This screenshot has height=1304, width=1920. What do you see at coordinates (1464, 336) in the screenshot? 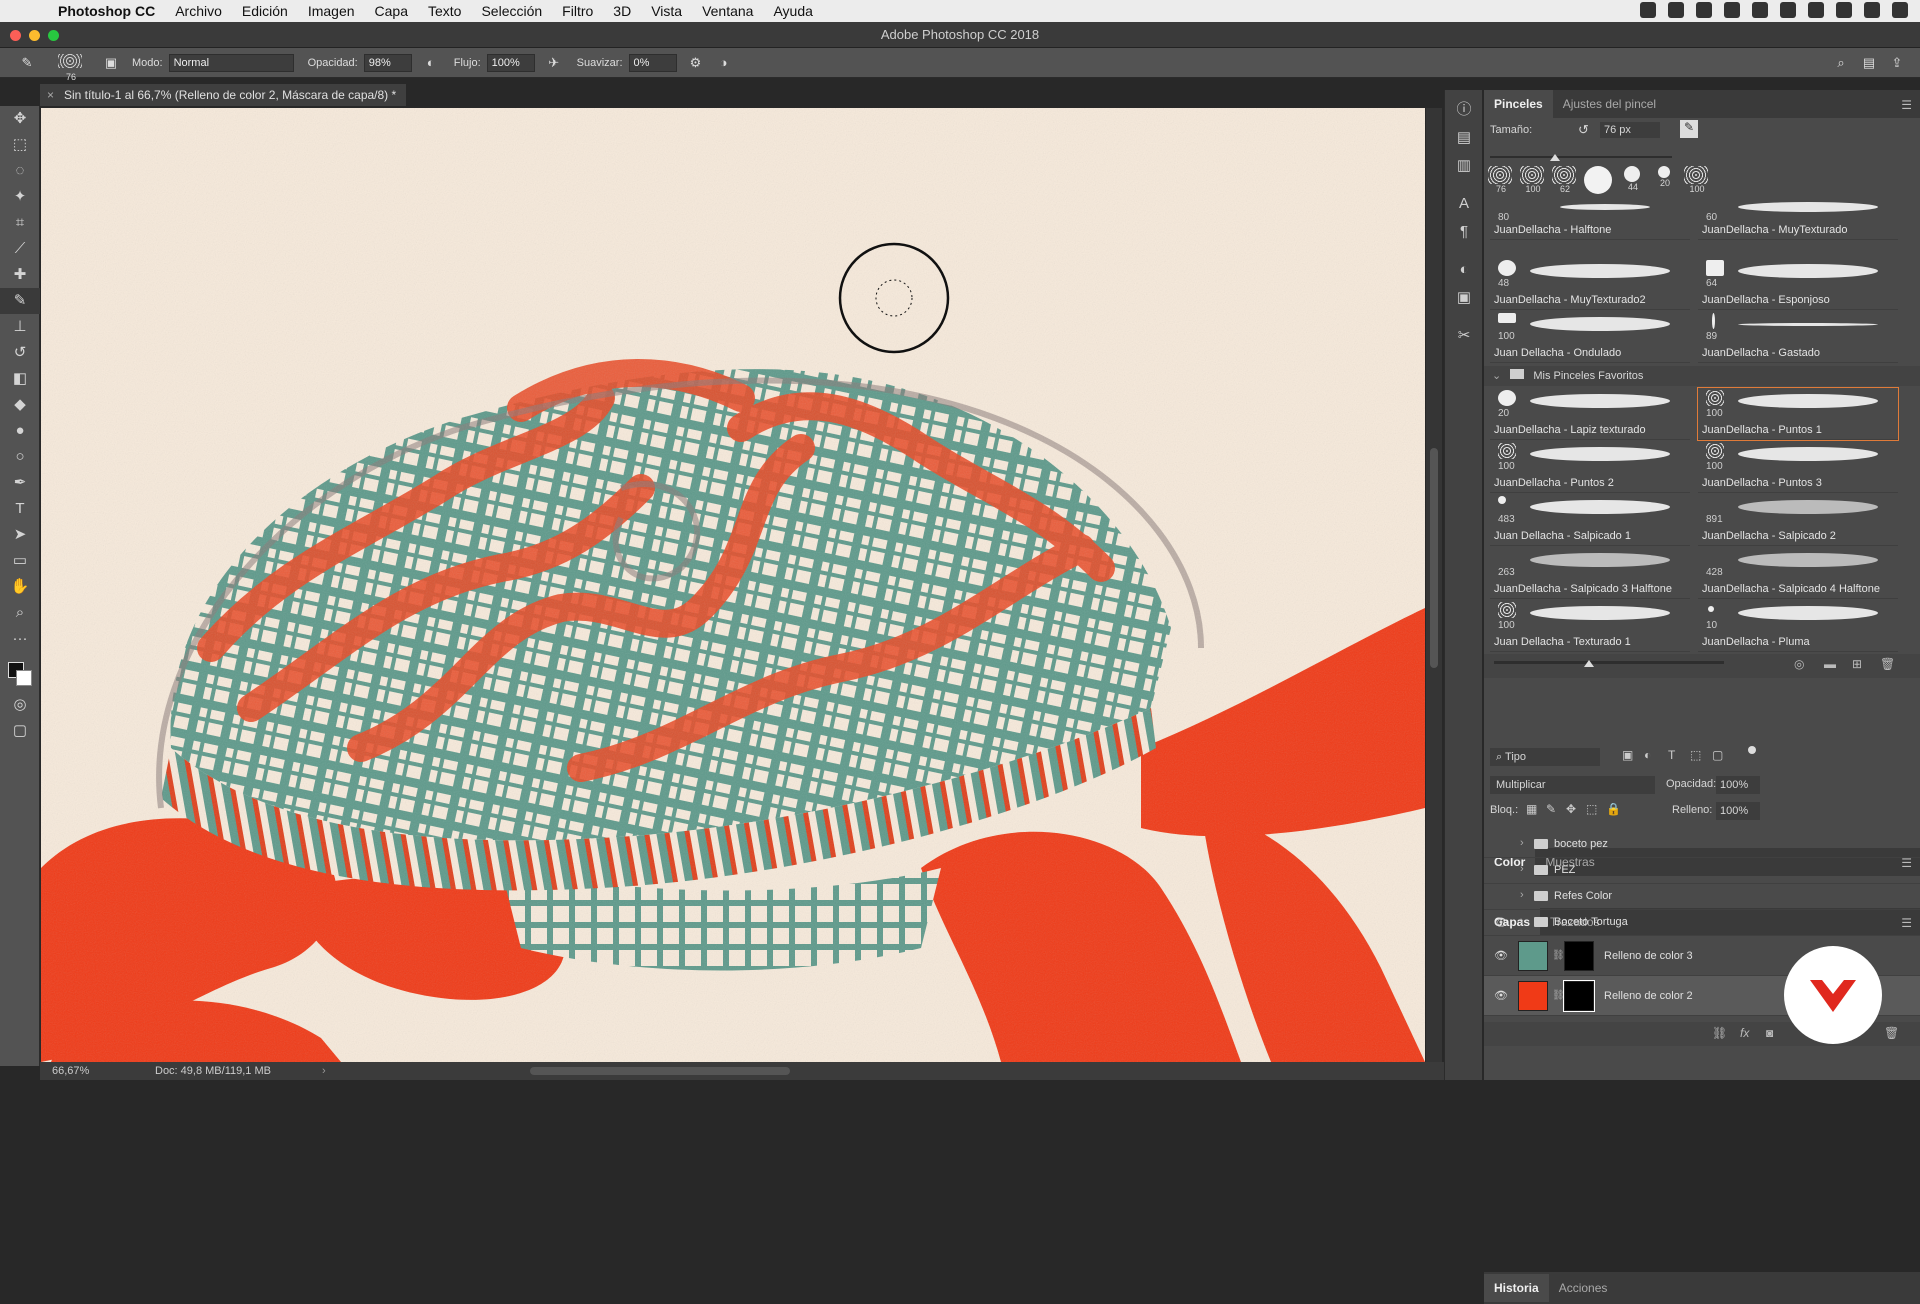
I see `tools-settings-icon: ✂` at bounding box center [1464, 336].